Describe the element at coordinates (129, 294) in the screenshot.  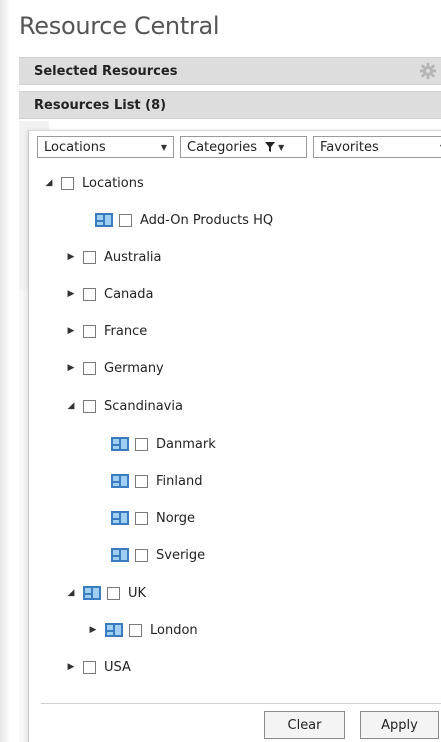
I see `tree-item-label: Canada` at that location.